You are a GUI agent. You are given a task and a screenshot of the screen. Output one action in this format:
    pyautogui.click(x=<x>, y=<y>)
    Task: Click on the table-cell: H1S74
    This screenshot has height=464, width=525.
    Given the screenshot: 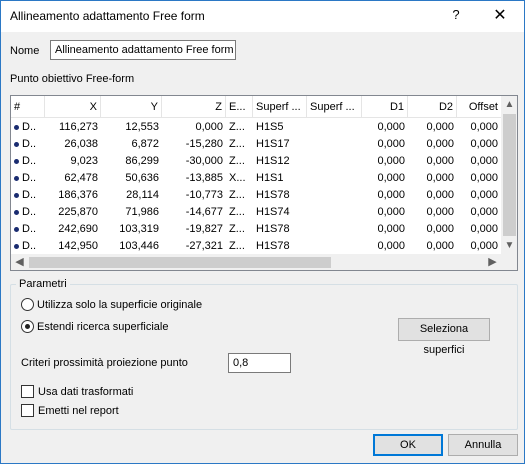 What is the action you would take?
    pyautogui.click(x=280, y=212)
    